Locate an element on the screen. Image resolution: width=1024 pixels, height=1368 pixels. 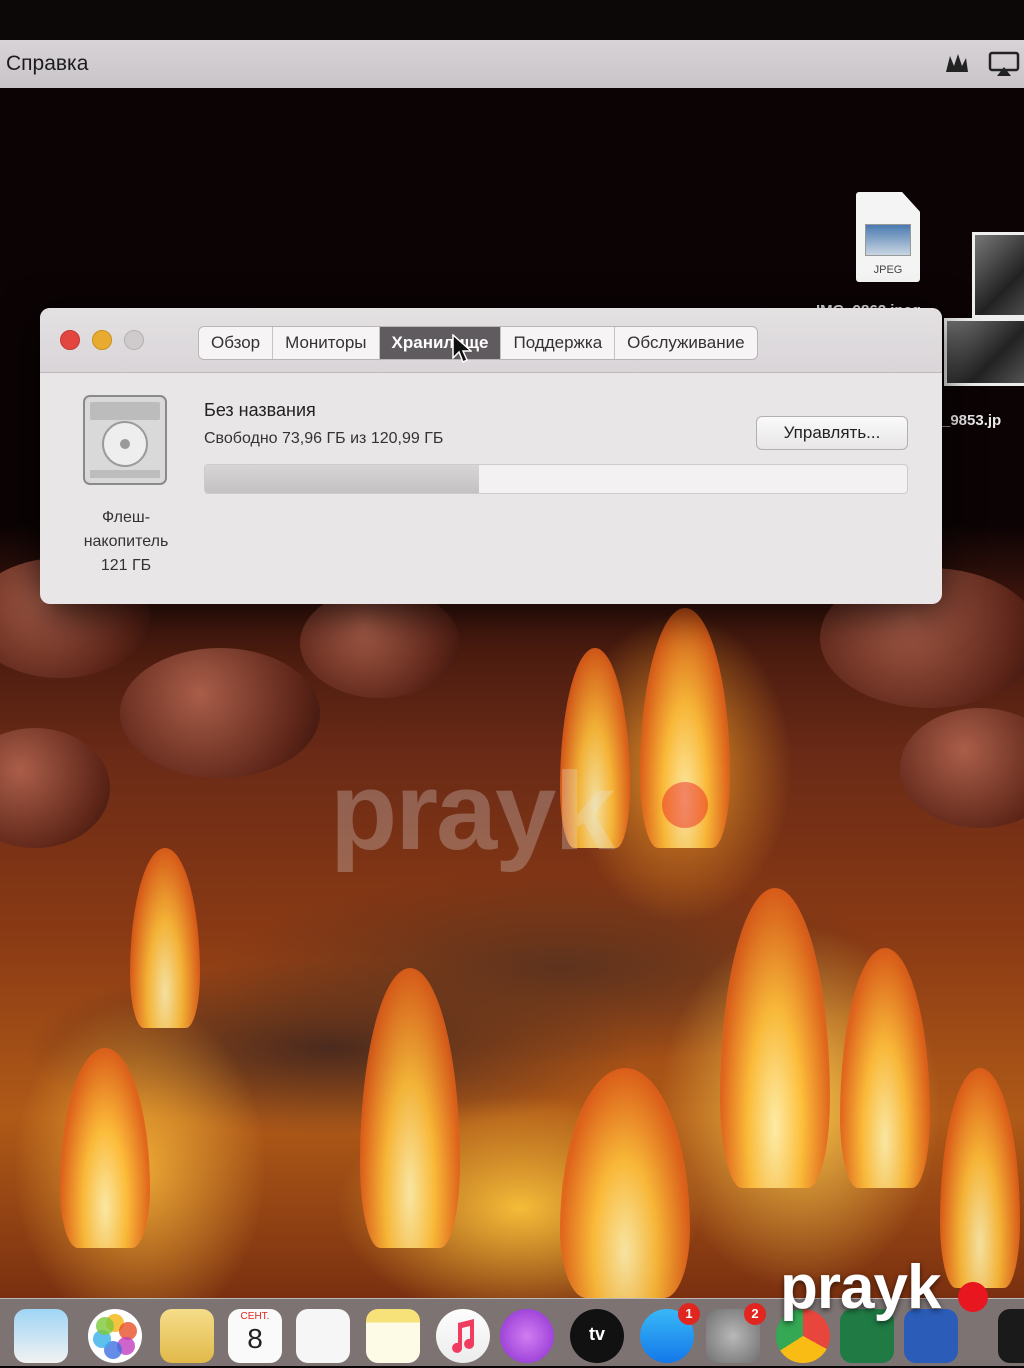
disk-label-line: Флеш- is located at coordinates (126, 517).